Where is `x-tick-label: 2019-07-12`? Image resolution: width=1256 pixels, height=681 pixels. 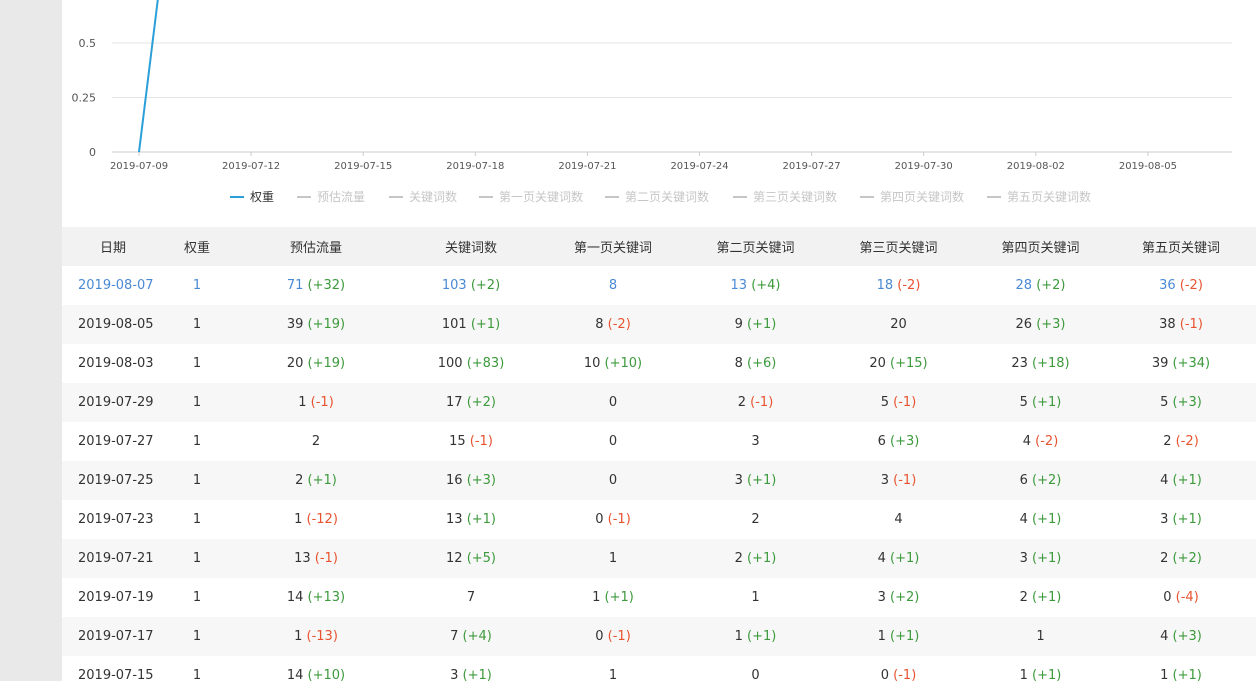
x-tick-label: 2019-07-12 is located at coordinates (251, 166).